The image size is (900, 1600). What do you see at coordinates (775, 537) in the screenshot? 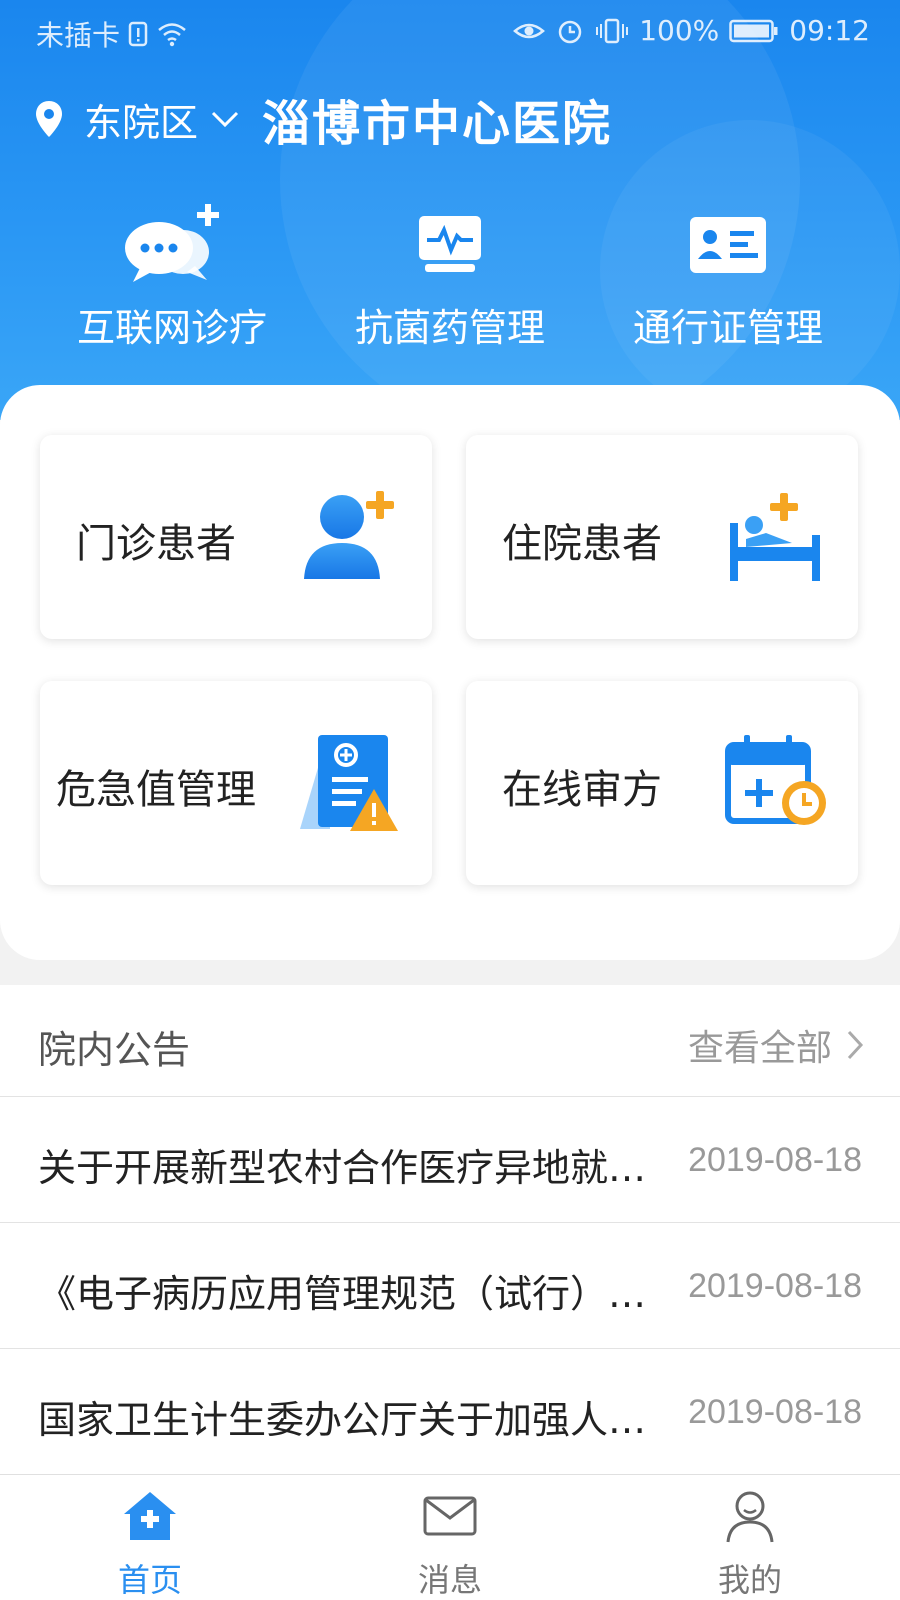
I see `inpatient-bed-icon` at bounding box center [775, 537].